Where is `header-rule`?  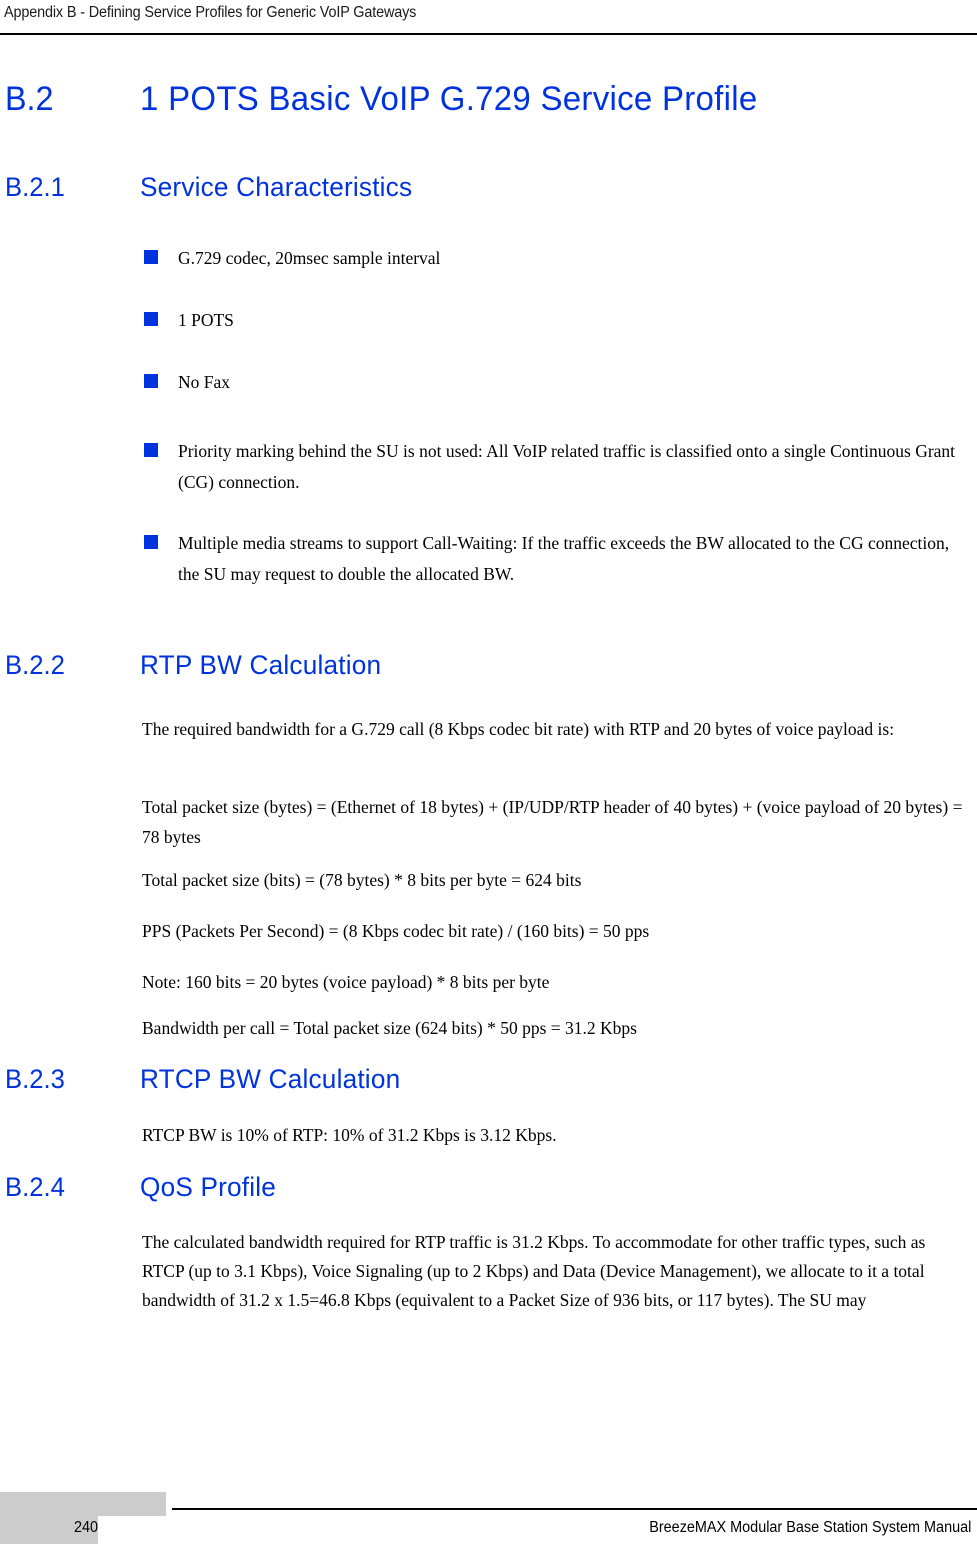 header-rule is located at coordinates (488, 34).